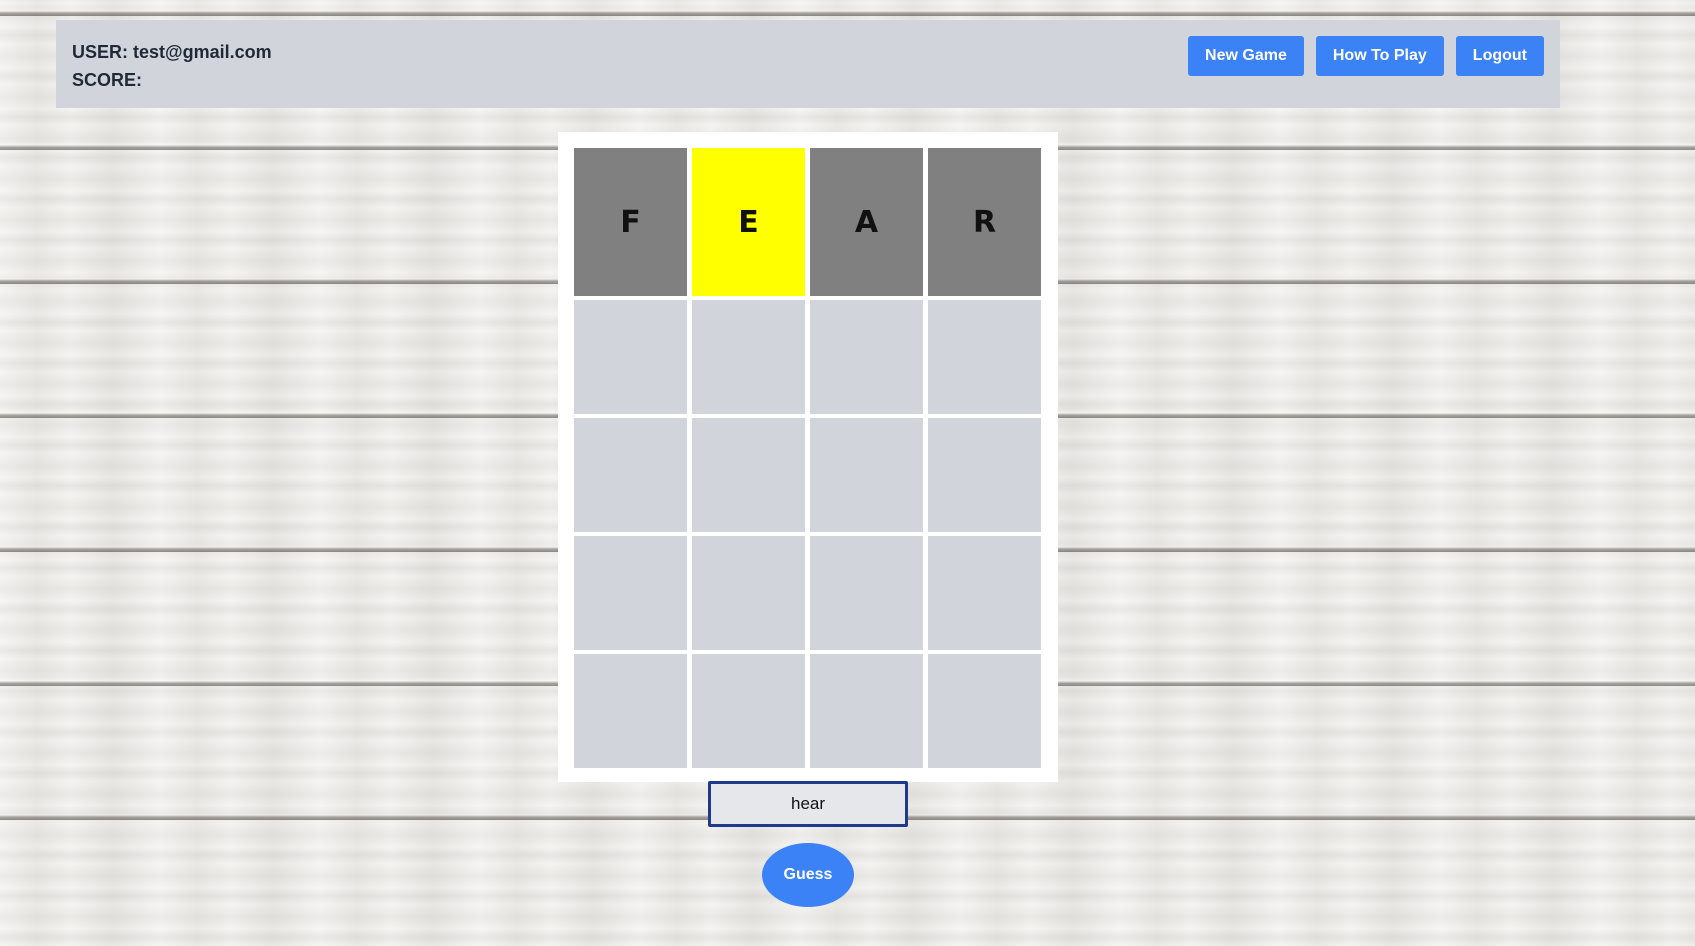 The image size is (1695, 946). I want to click on guess-button: Guess, so click(808, 875).